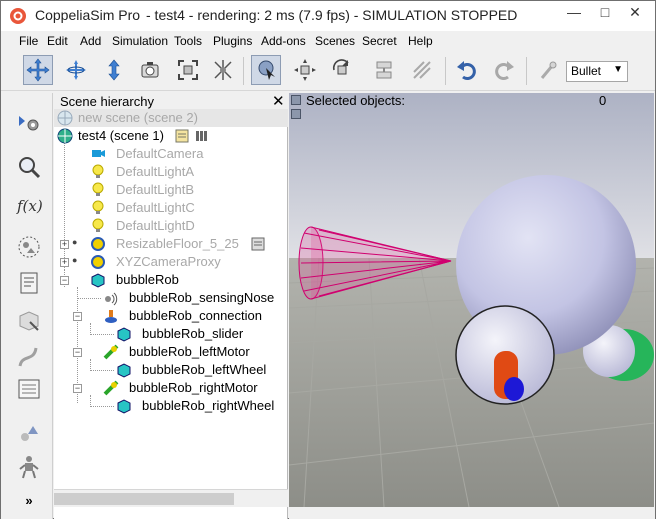 The image size is (656, 519). Describe the element at coordinates (168, 261) in the screenshot. I see `tree-item-label: XYZCameraProxy` at that location.